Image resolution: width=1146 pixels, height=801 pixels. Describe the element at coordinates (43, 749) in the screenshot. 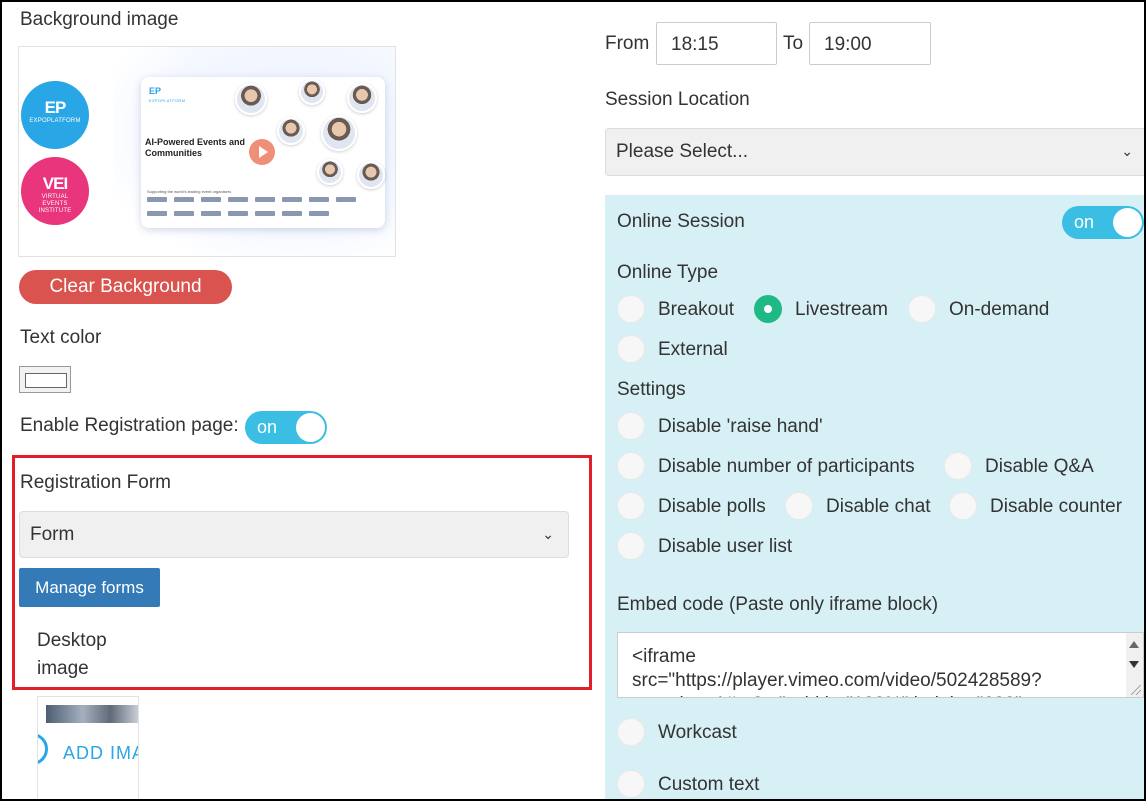

I see `add-image-icon` at that location.